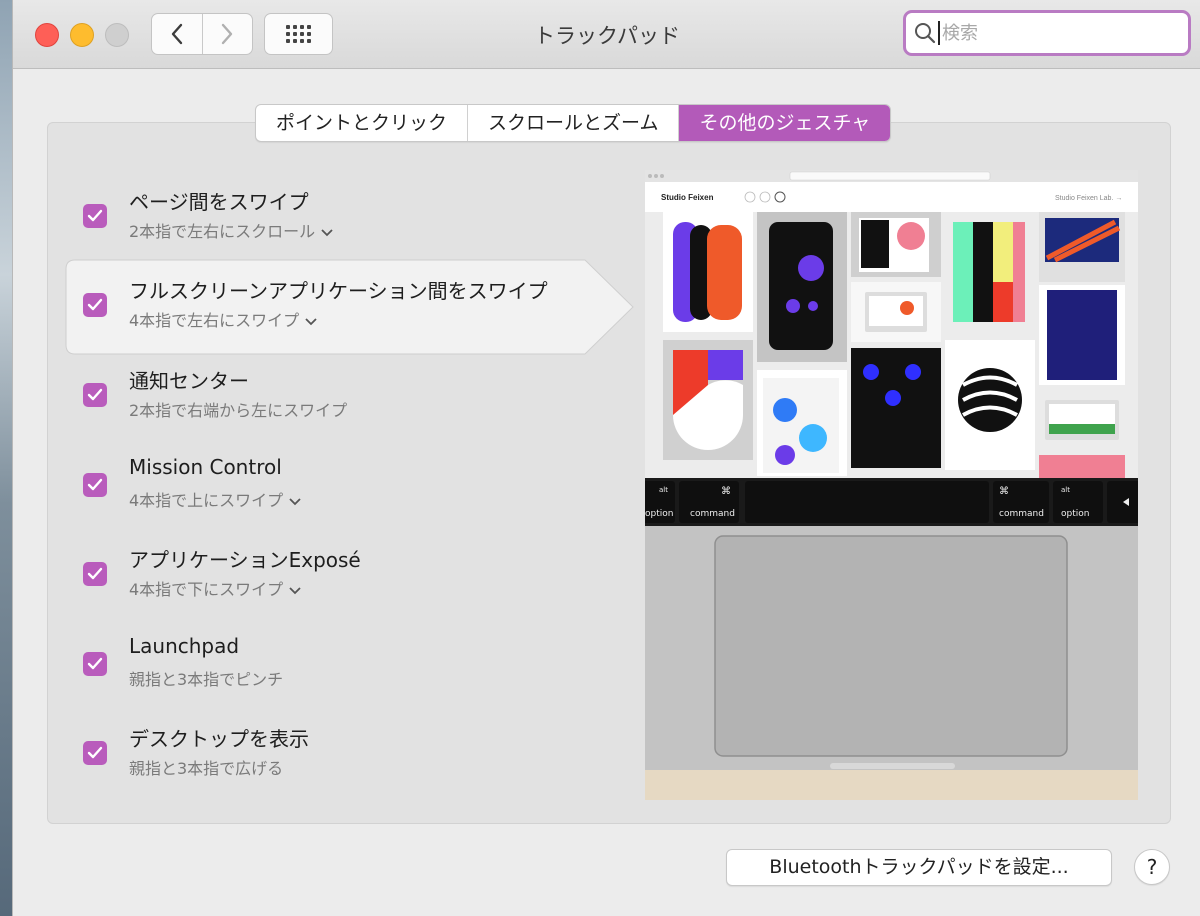 This screenshot has width=1200, height=916. I want to click on checkbox-launchpad, so click(95, 664).